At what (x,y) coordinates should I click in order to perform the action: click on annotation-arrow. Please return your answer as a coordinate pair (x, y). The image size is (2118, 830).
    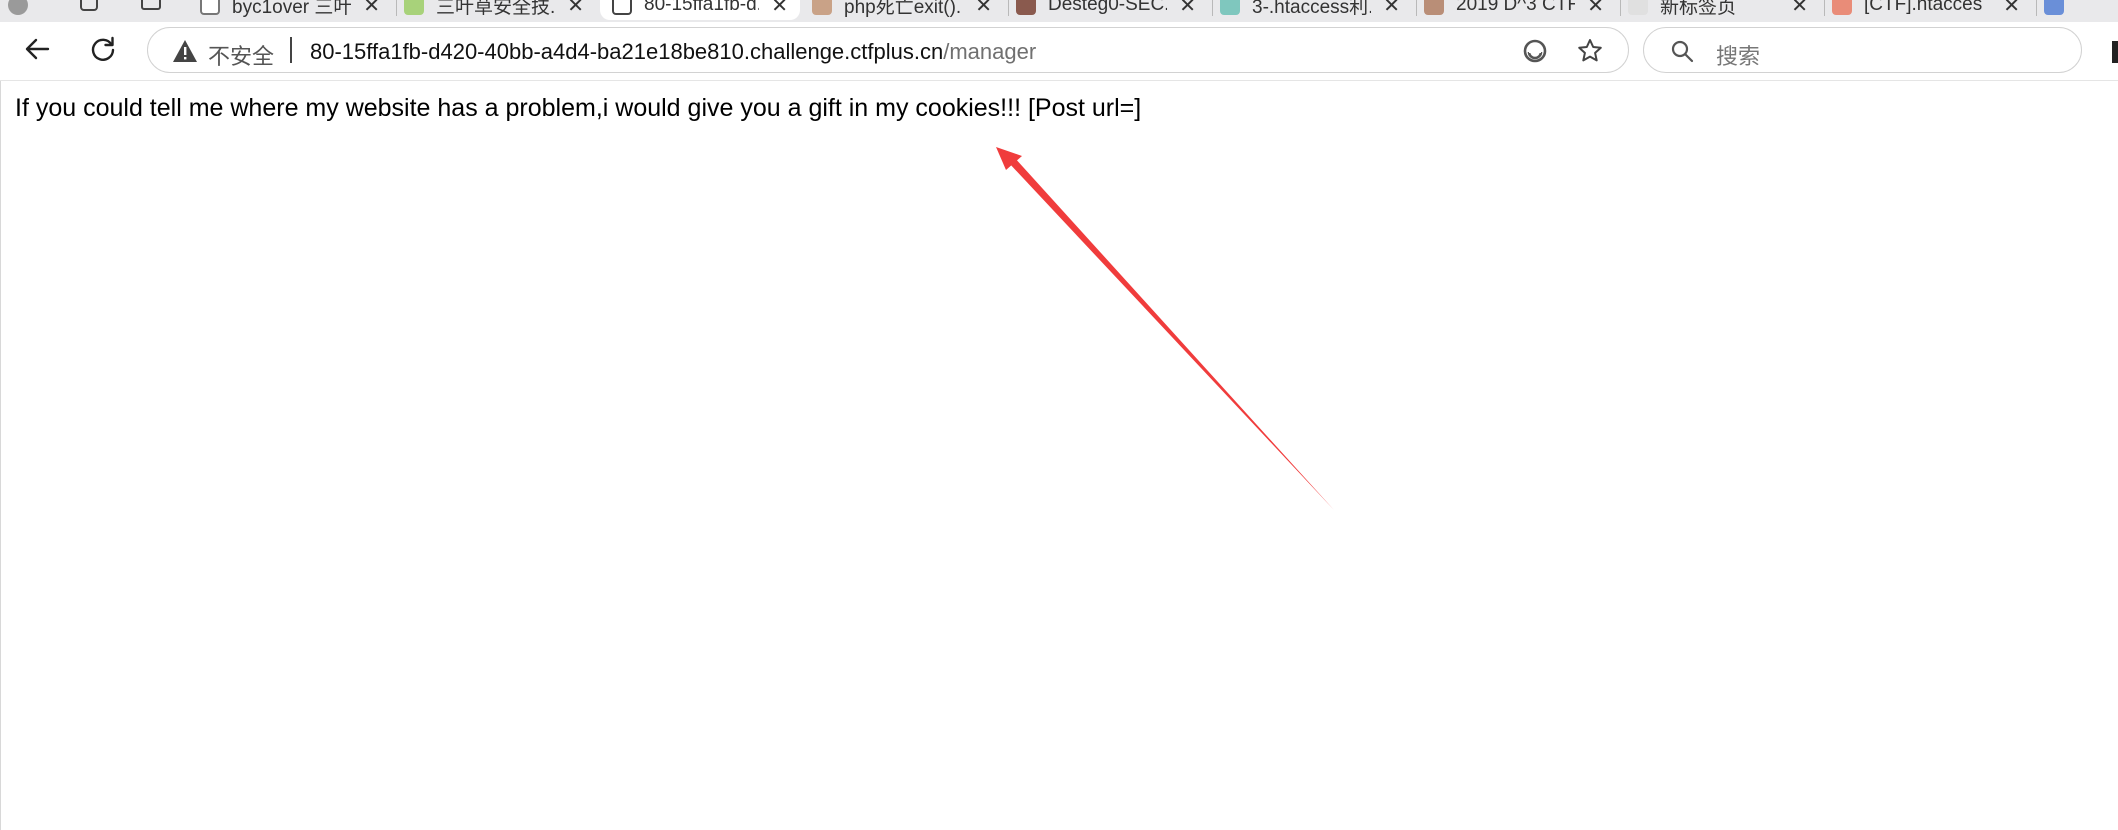
    Looking at the image, I should click on (1165, 328).